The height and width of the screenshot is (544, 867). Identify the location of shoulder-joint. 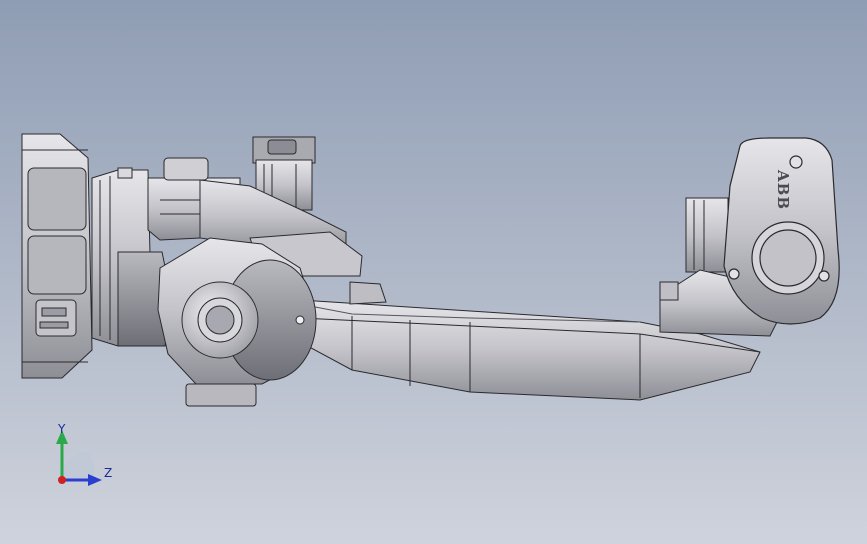
(237, 322).